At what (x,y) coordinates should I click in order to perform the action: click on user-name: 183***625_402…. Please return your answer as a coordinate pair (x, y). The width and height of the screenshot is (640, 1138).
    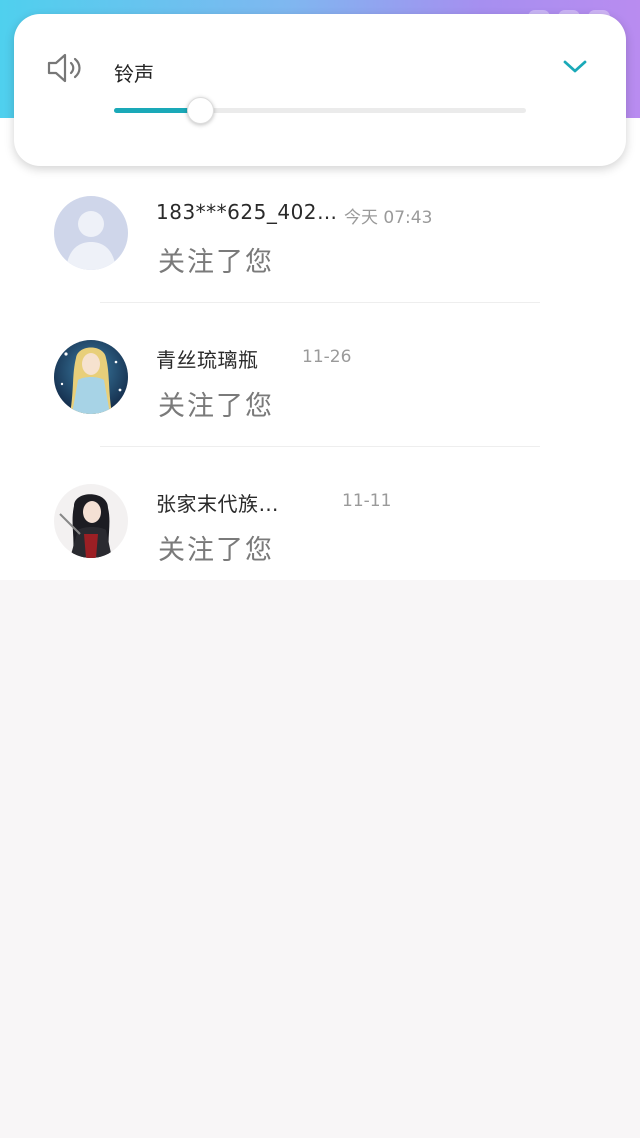
    Looking at the image, I should click on (247, 212).